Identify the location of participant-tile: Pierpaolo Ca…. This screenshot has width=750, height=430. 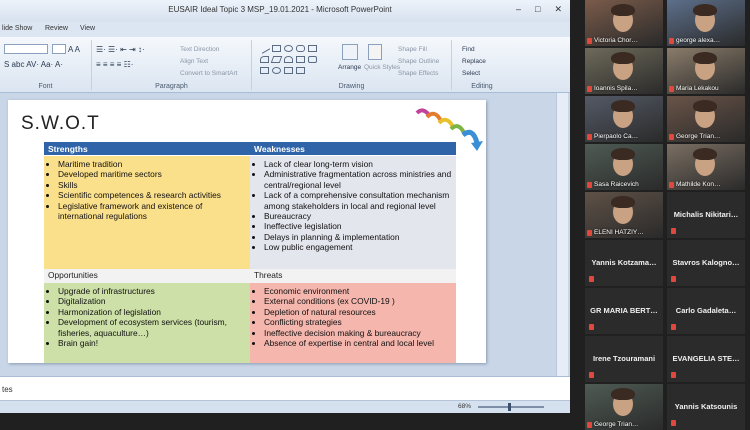
(624, 119).